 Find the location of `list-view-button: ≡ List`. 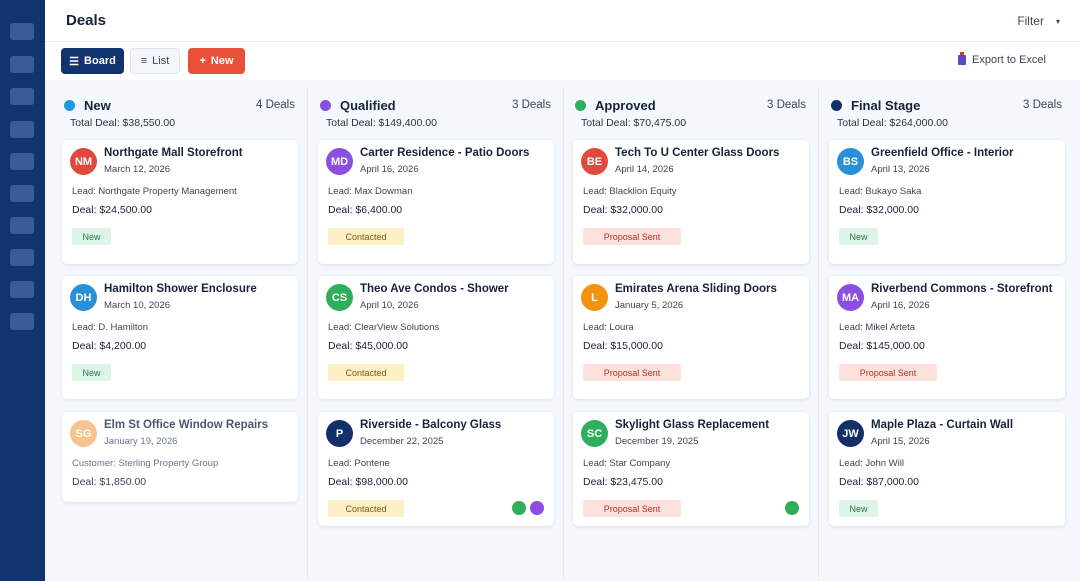

list-view-button: ≡ List is located at coordinates (155, 61).